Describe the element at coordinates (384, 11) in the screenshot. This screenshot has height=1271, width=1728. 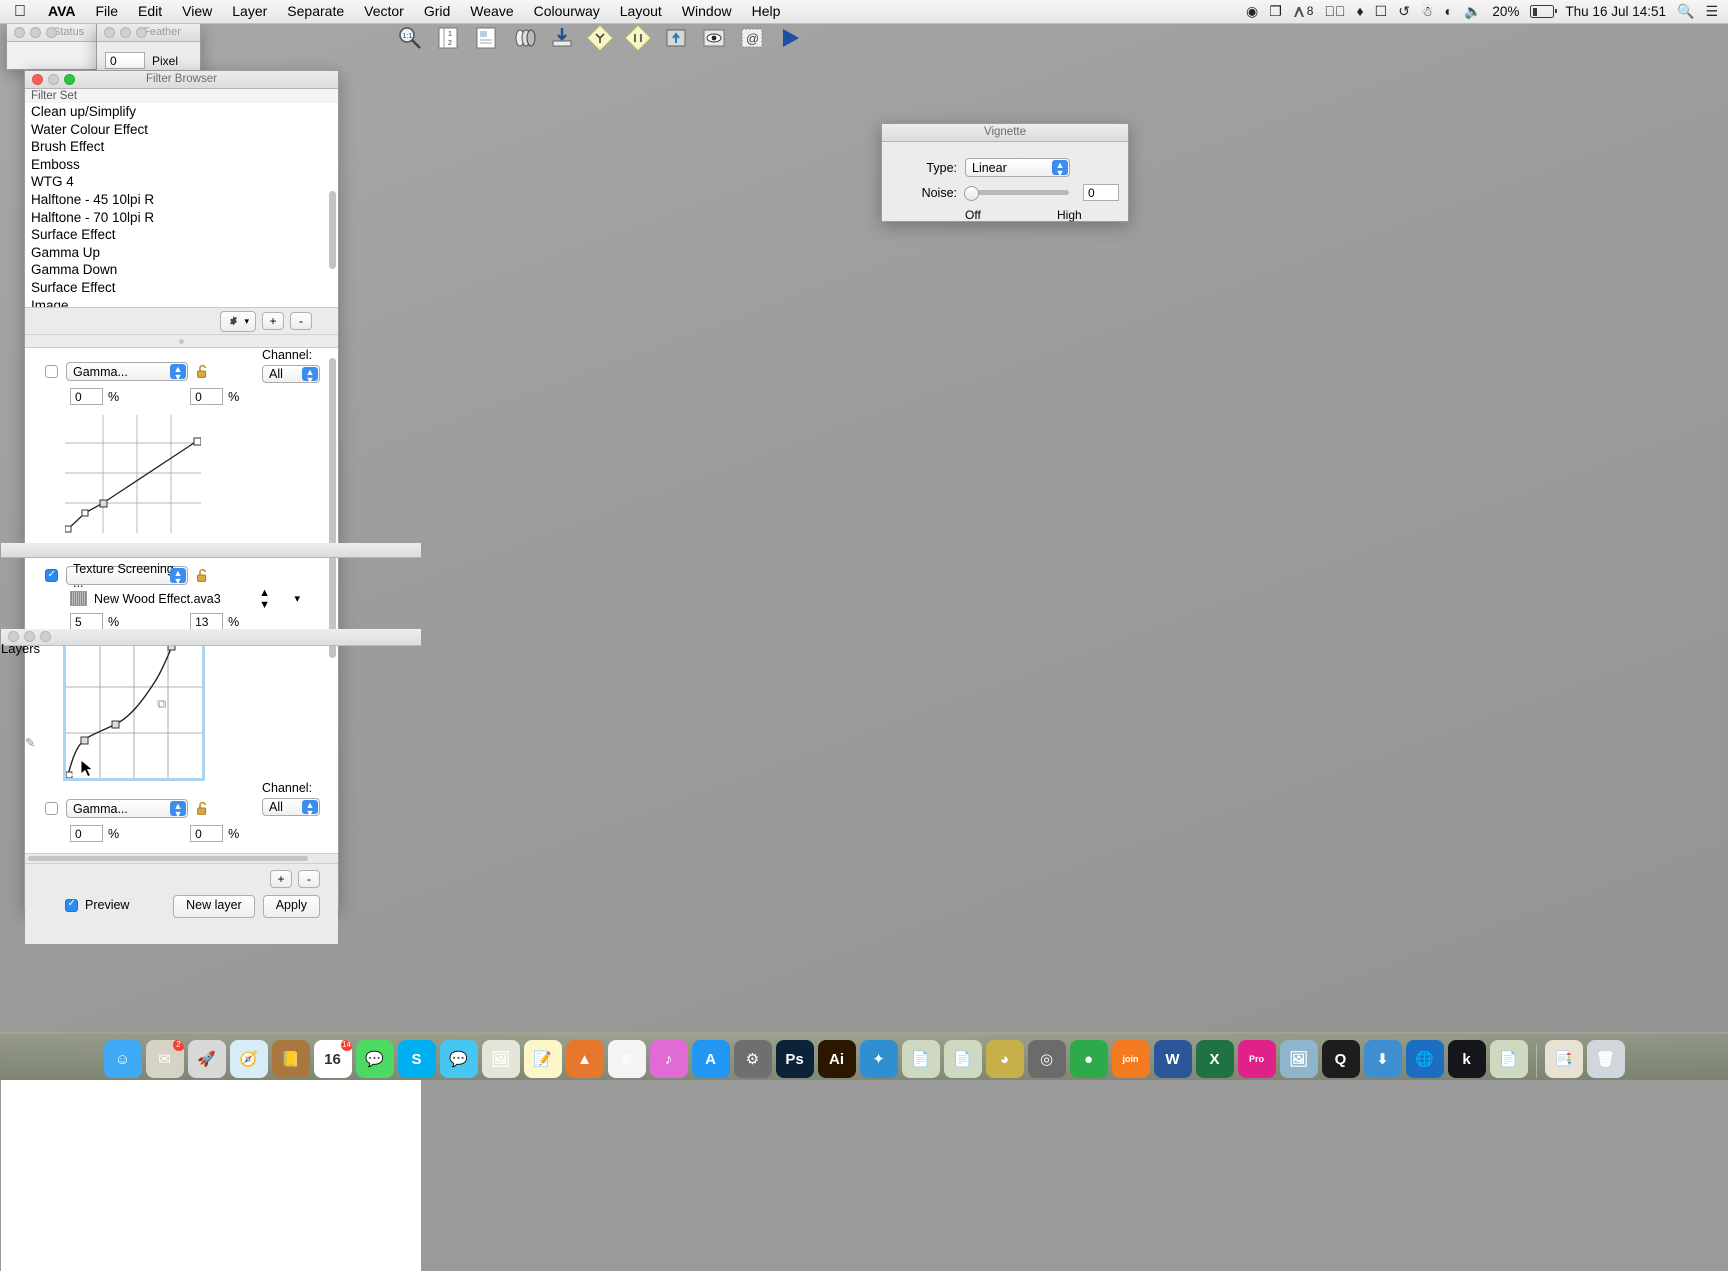
I see `menu-item-vector: Vector` at that location.